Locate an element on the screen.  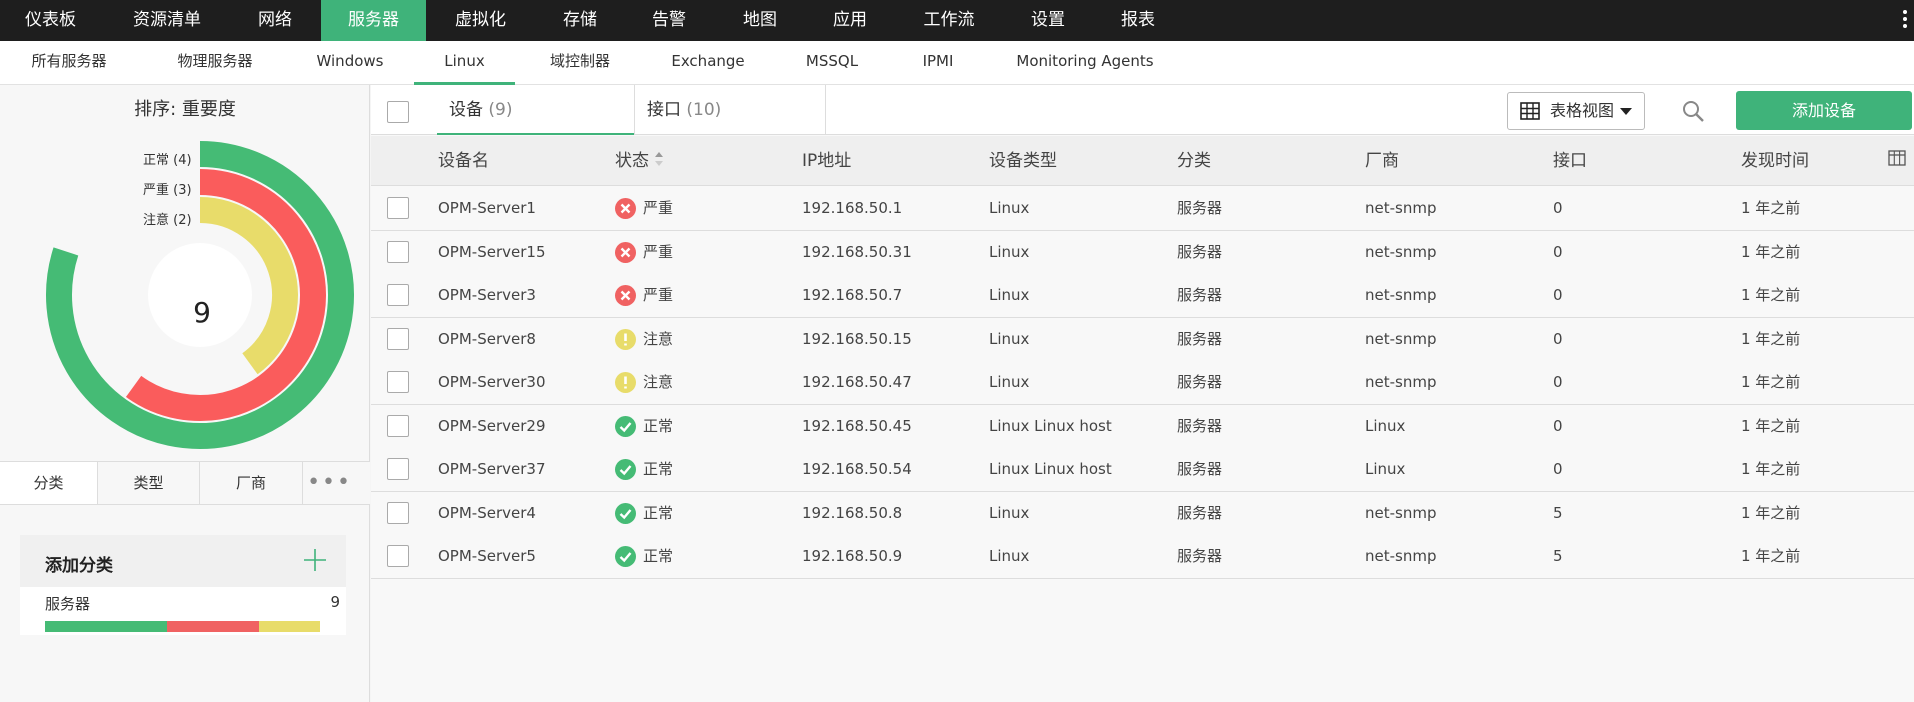
subnav-windows: Windows is located at coordinates (350, 63).